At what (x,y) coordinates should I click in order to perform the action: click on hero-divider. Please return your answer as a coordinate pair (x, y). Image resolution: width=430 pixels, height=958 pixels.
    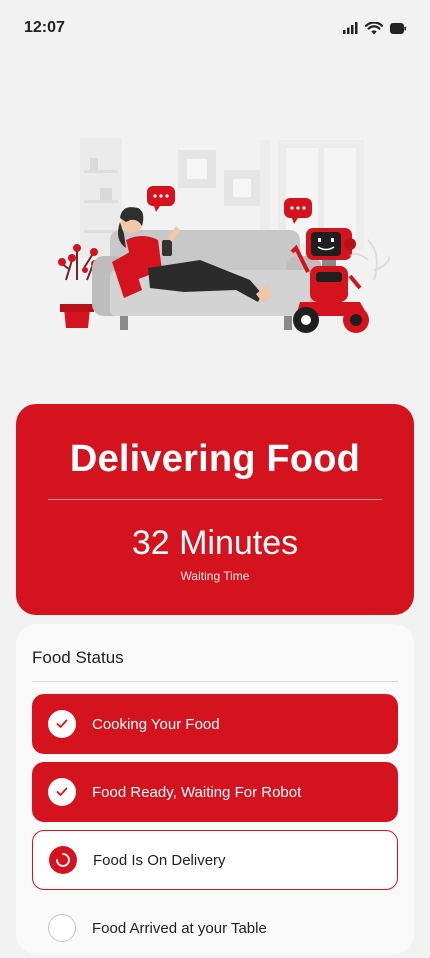
    Looking at the image, I should click on (215, 499).